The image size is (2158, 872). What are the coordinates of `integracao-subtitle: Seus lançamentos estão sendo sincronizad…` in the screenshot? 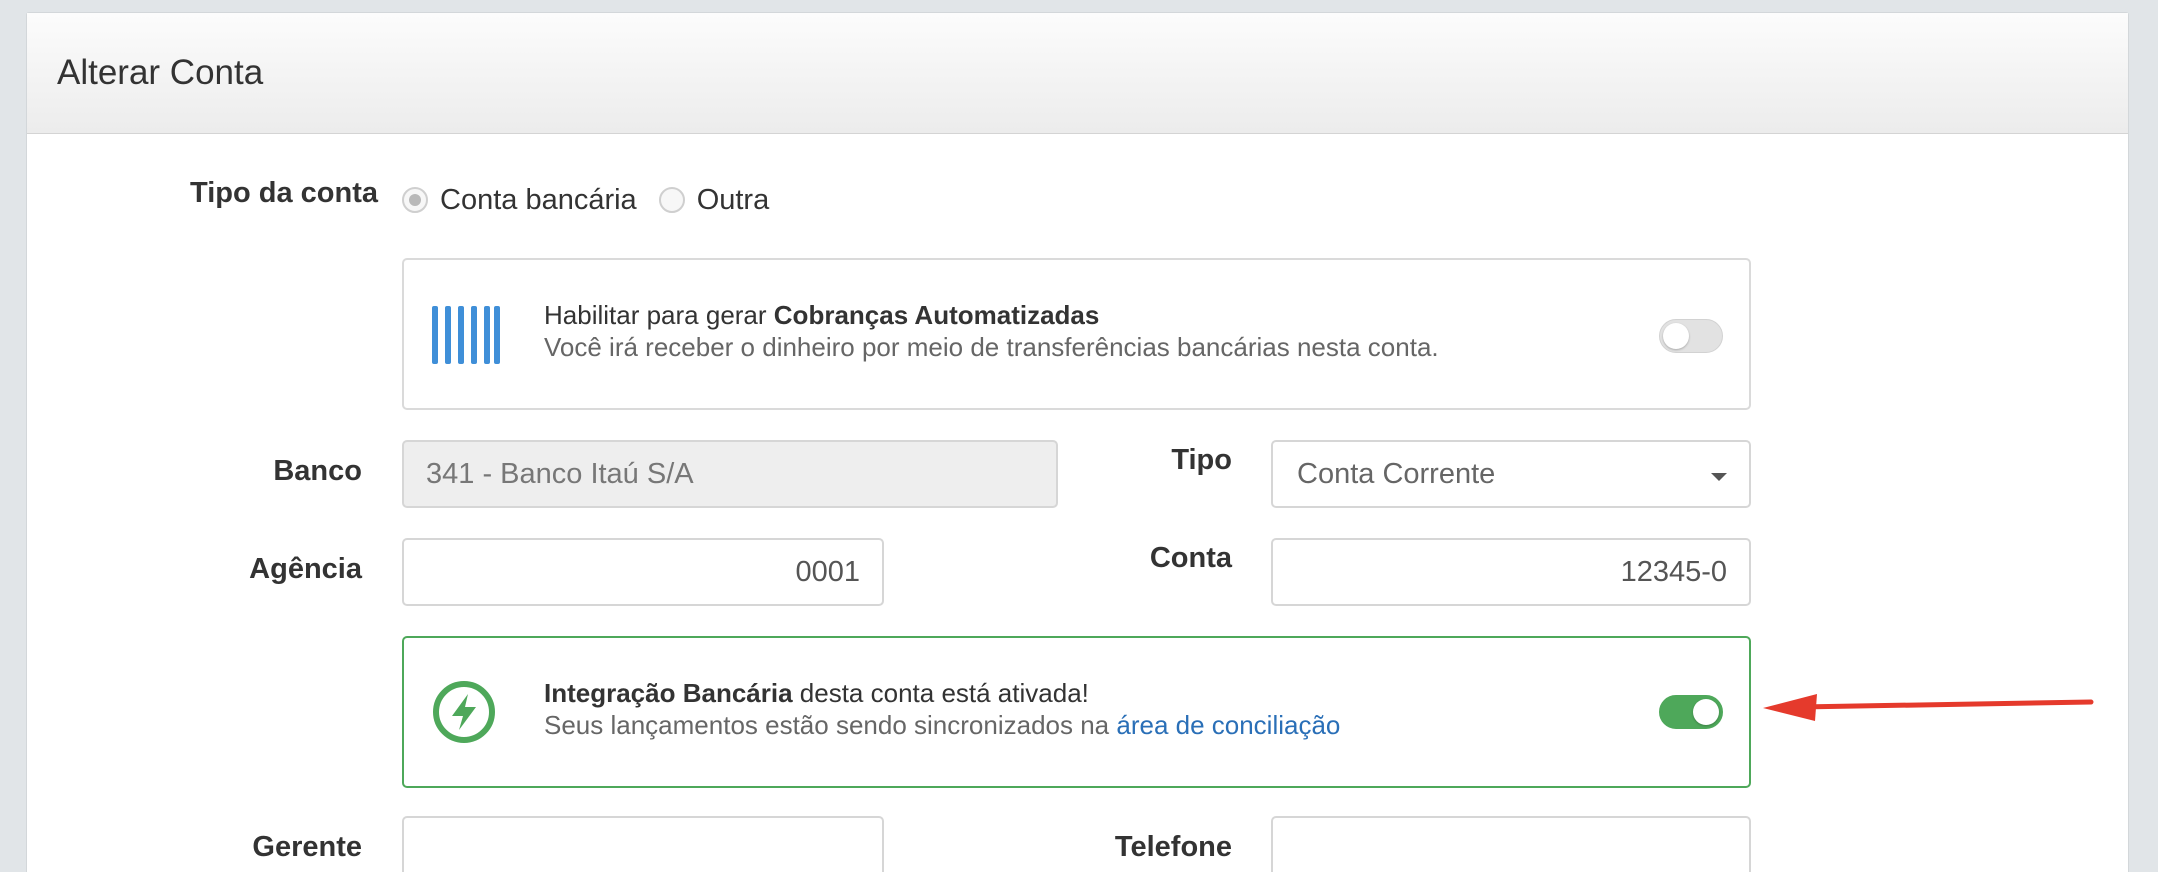 It's located at (942, 725).